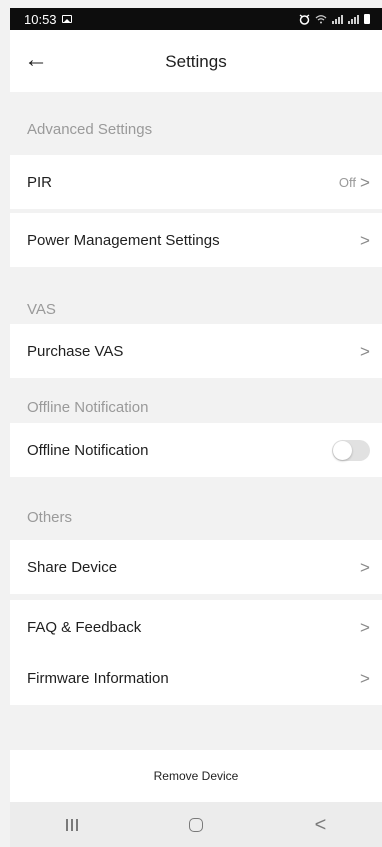 The height and width of the screenshot is (847, 382). What do you see at coordinates (75, 351) in the screenshot?
I see `row-label-purchase-vas: Purchase VAS` at bounding box center [75, 351].